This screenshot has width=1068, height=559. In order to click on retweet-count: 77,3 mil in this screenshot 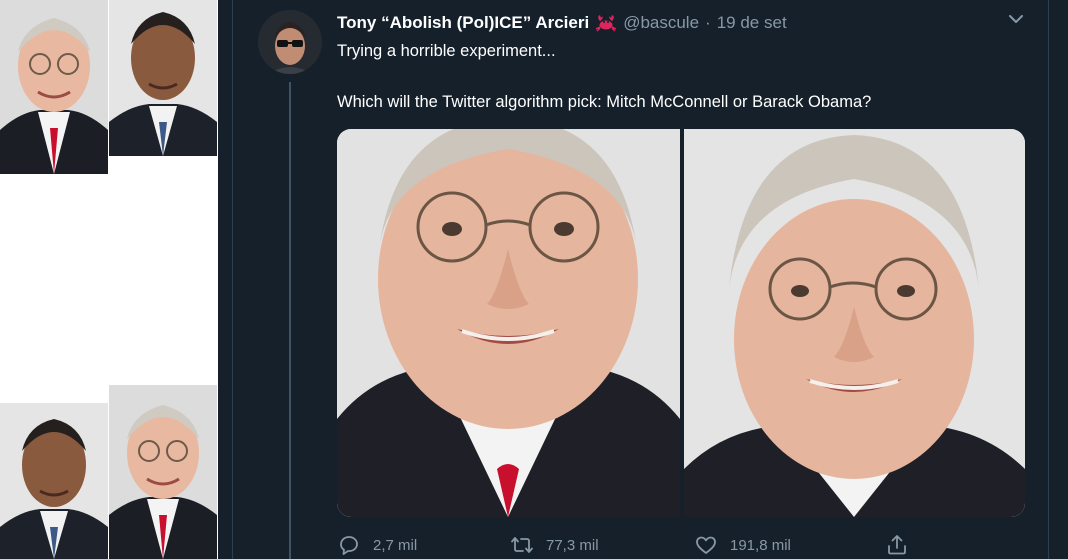, I will do `click(572, 545)`.